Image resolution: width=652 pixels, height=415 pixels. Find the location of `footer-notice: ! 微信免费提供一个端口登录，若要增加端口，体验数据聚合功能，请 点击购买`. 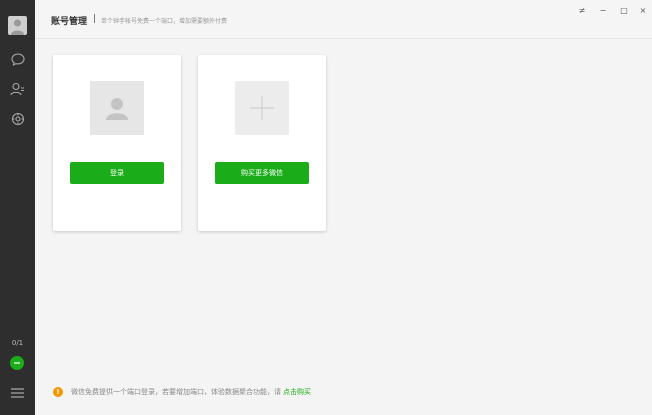

footer-notice: ! 微信免费提供一个端口登录，若要增加端口，体验数据聚合功能，请 点击购买 is located at coordinates (182, 392).